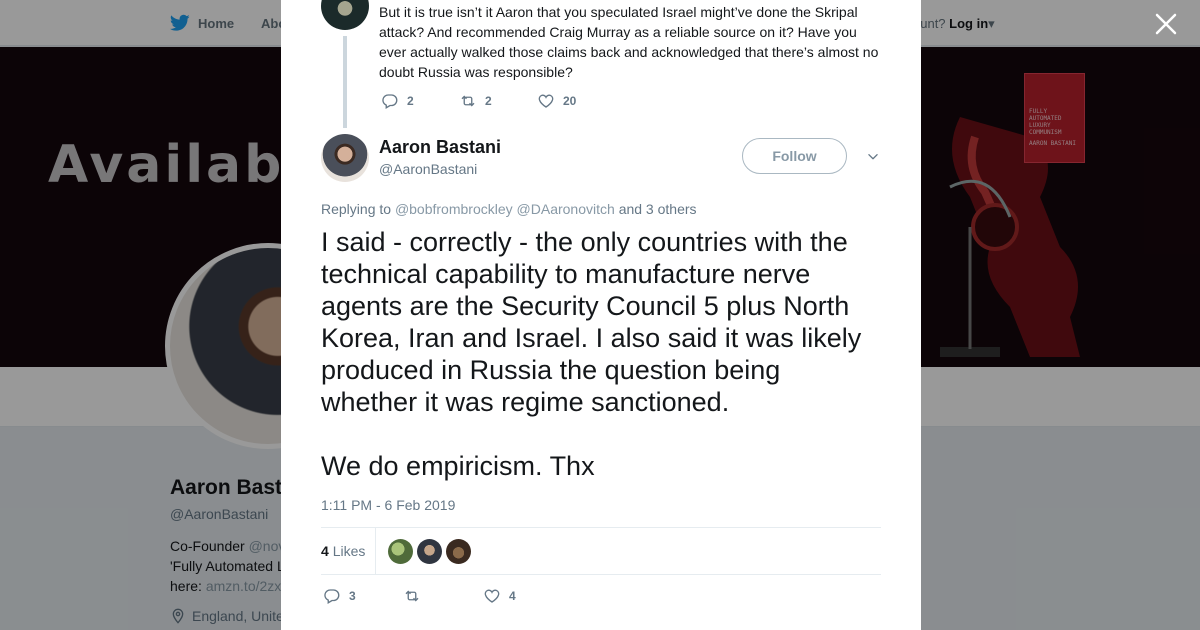 This screenshot has height=630, width=1200. What do you see at coordinates (345, 82) in the screenshot?
I see `thread-line` at bounding box center [345, 82].